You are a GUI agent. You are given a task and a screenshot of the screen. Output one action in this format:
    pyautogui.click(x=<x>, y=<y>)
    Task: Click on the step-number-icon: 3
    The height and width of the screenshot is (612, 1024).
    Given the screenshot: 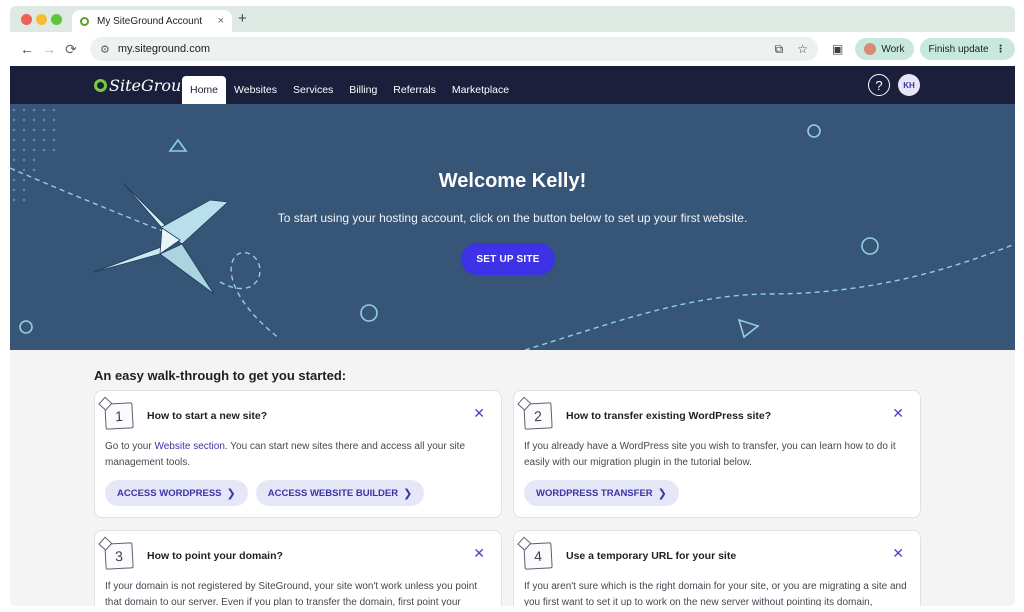 What is the action you would take?
    pyautogui.click(x=119, y=556)
    